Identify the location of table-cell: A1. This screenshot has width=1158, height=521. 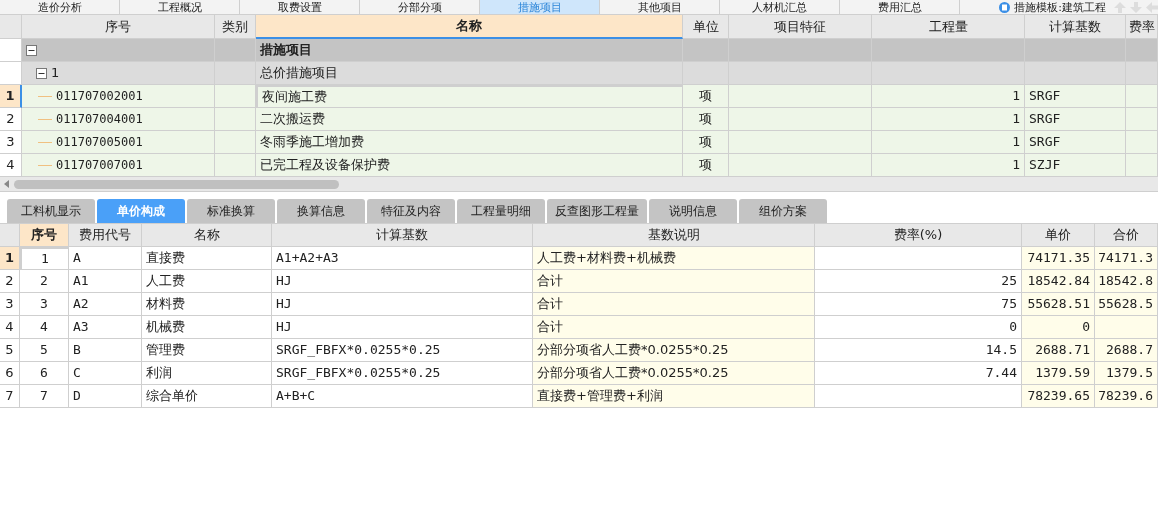
(105, 281).